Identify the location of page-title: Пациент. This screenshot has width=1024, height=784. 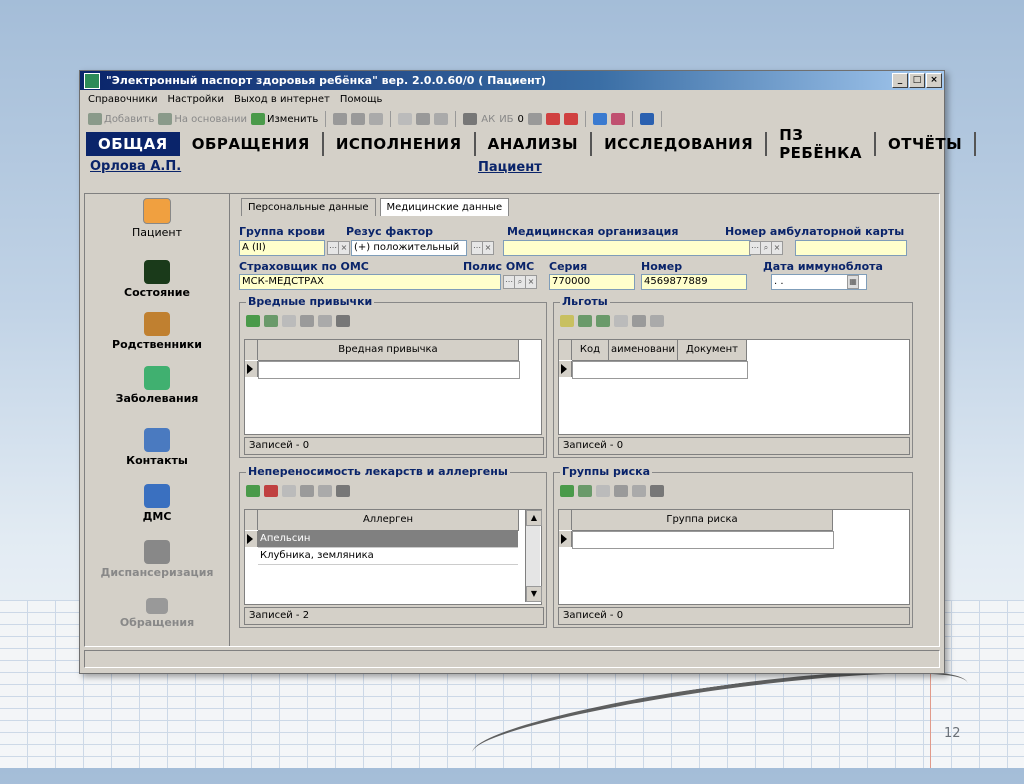
(510, 167).